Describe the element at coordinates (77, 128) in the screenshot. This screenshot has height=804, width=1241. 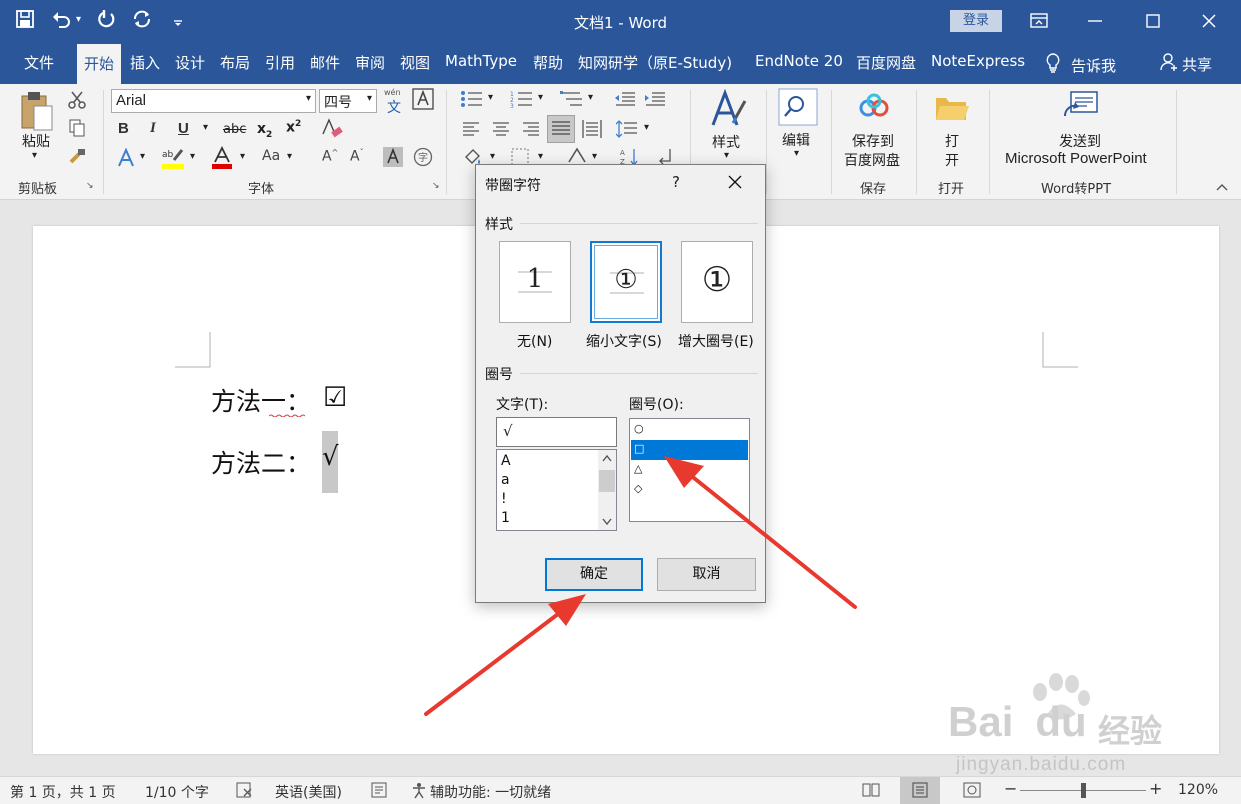
I see `copy-icon` at that location.